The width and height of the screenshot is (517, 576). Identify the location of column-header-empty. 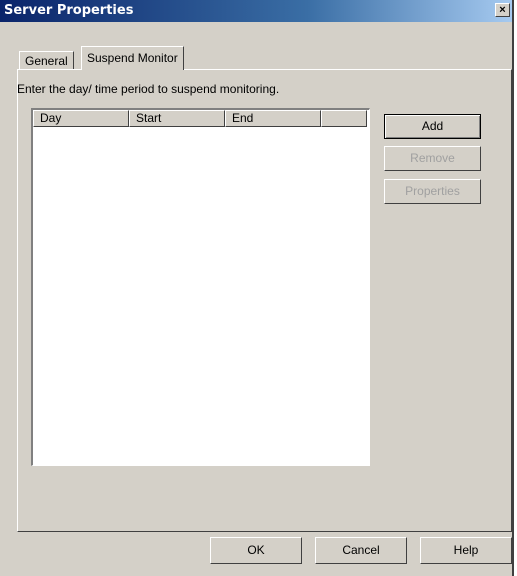
(344, 118).